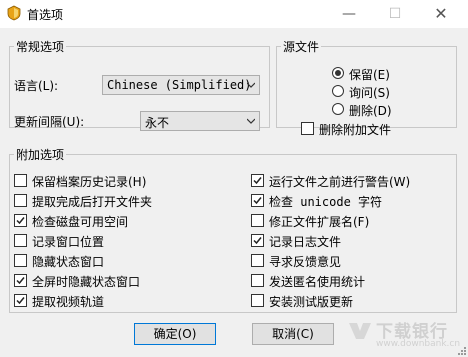 The height and width of the screenshot is (357, 468). What do you see at coordinates (68, 262) in the screenshot?
I see `option-checkbox-label: 隐藏状态窗口` at bounding box center [68, 262].